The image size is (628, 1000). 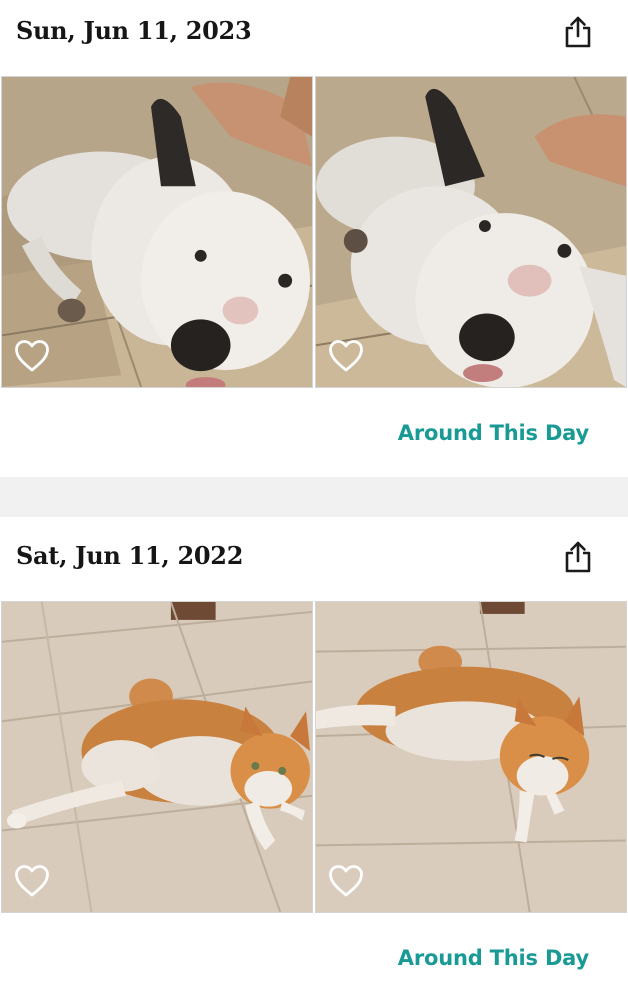 I want to click on memory-header: Sat, Jun 11, 2022, so click(x=314, y=554).